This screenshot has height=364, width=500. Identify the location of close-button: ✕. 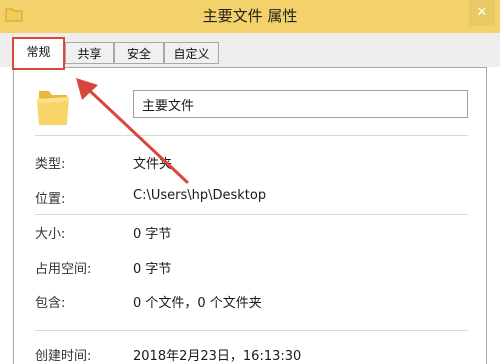
(482, 13).